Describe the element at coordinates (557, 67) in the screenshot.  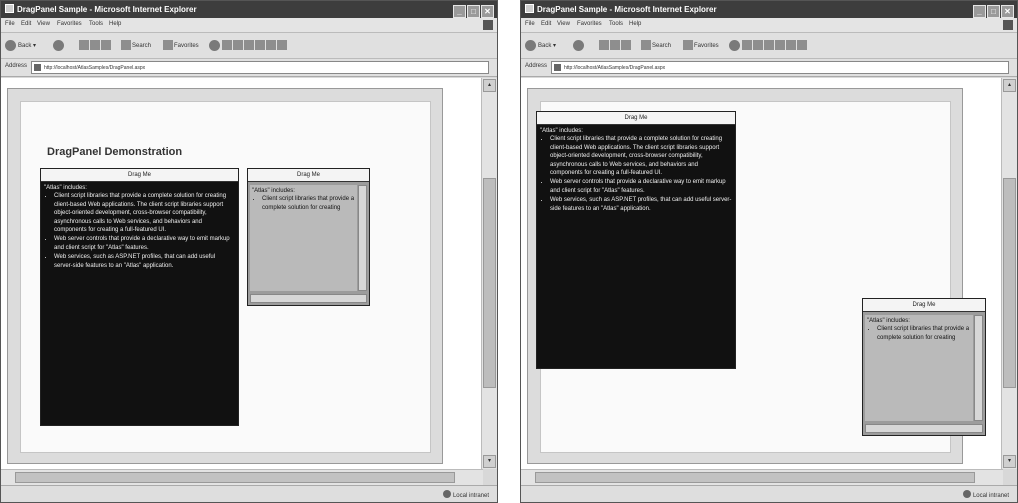
I see `page-icon` at that location.